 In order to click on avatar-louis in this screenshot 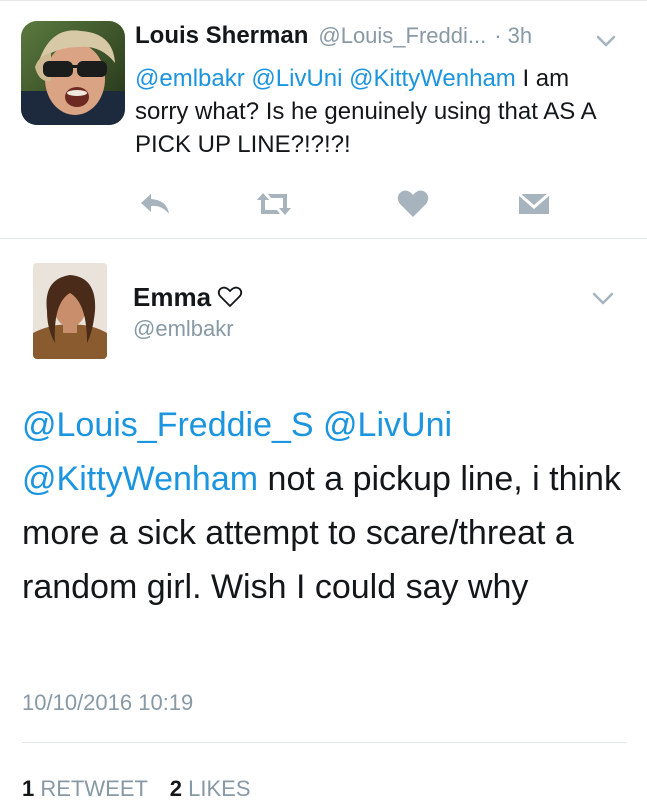, I will do `click(73, 73)`.